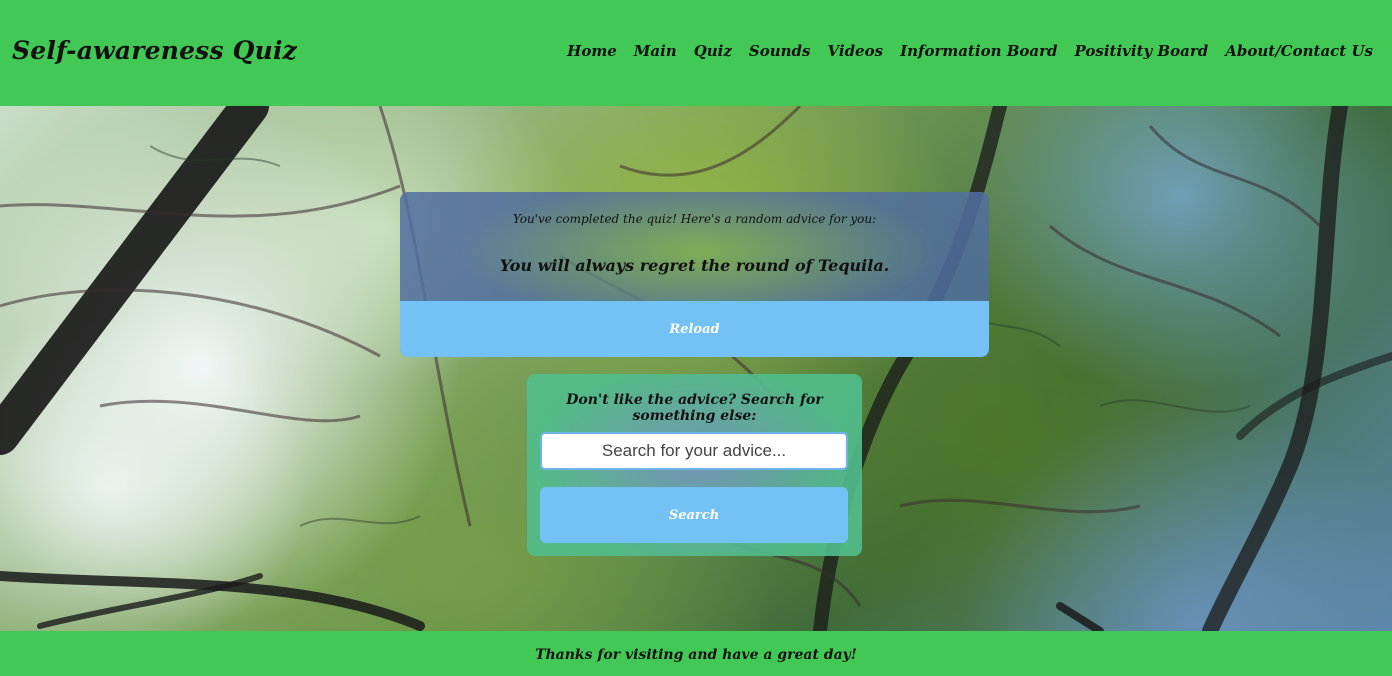  I want to click on nav-quiz: Quiz, so click(713, 51).